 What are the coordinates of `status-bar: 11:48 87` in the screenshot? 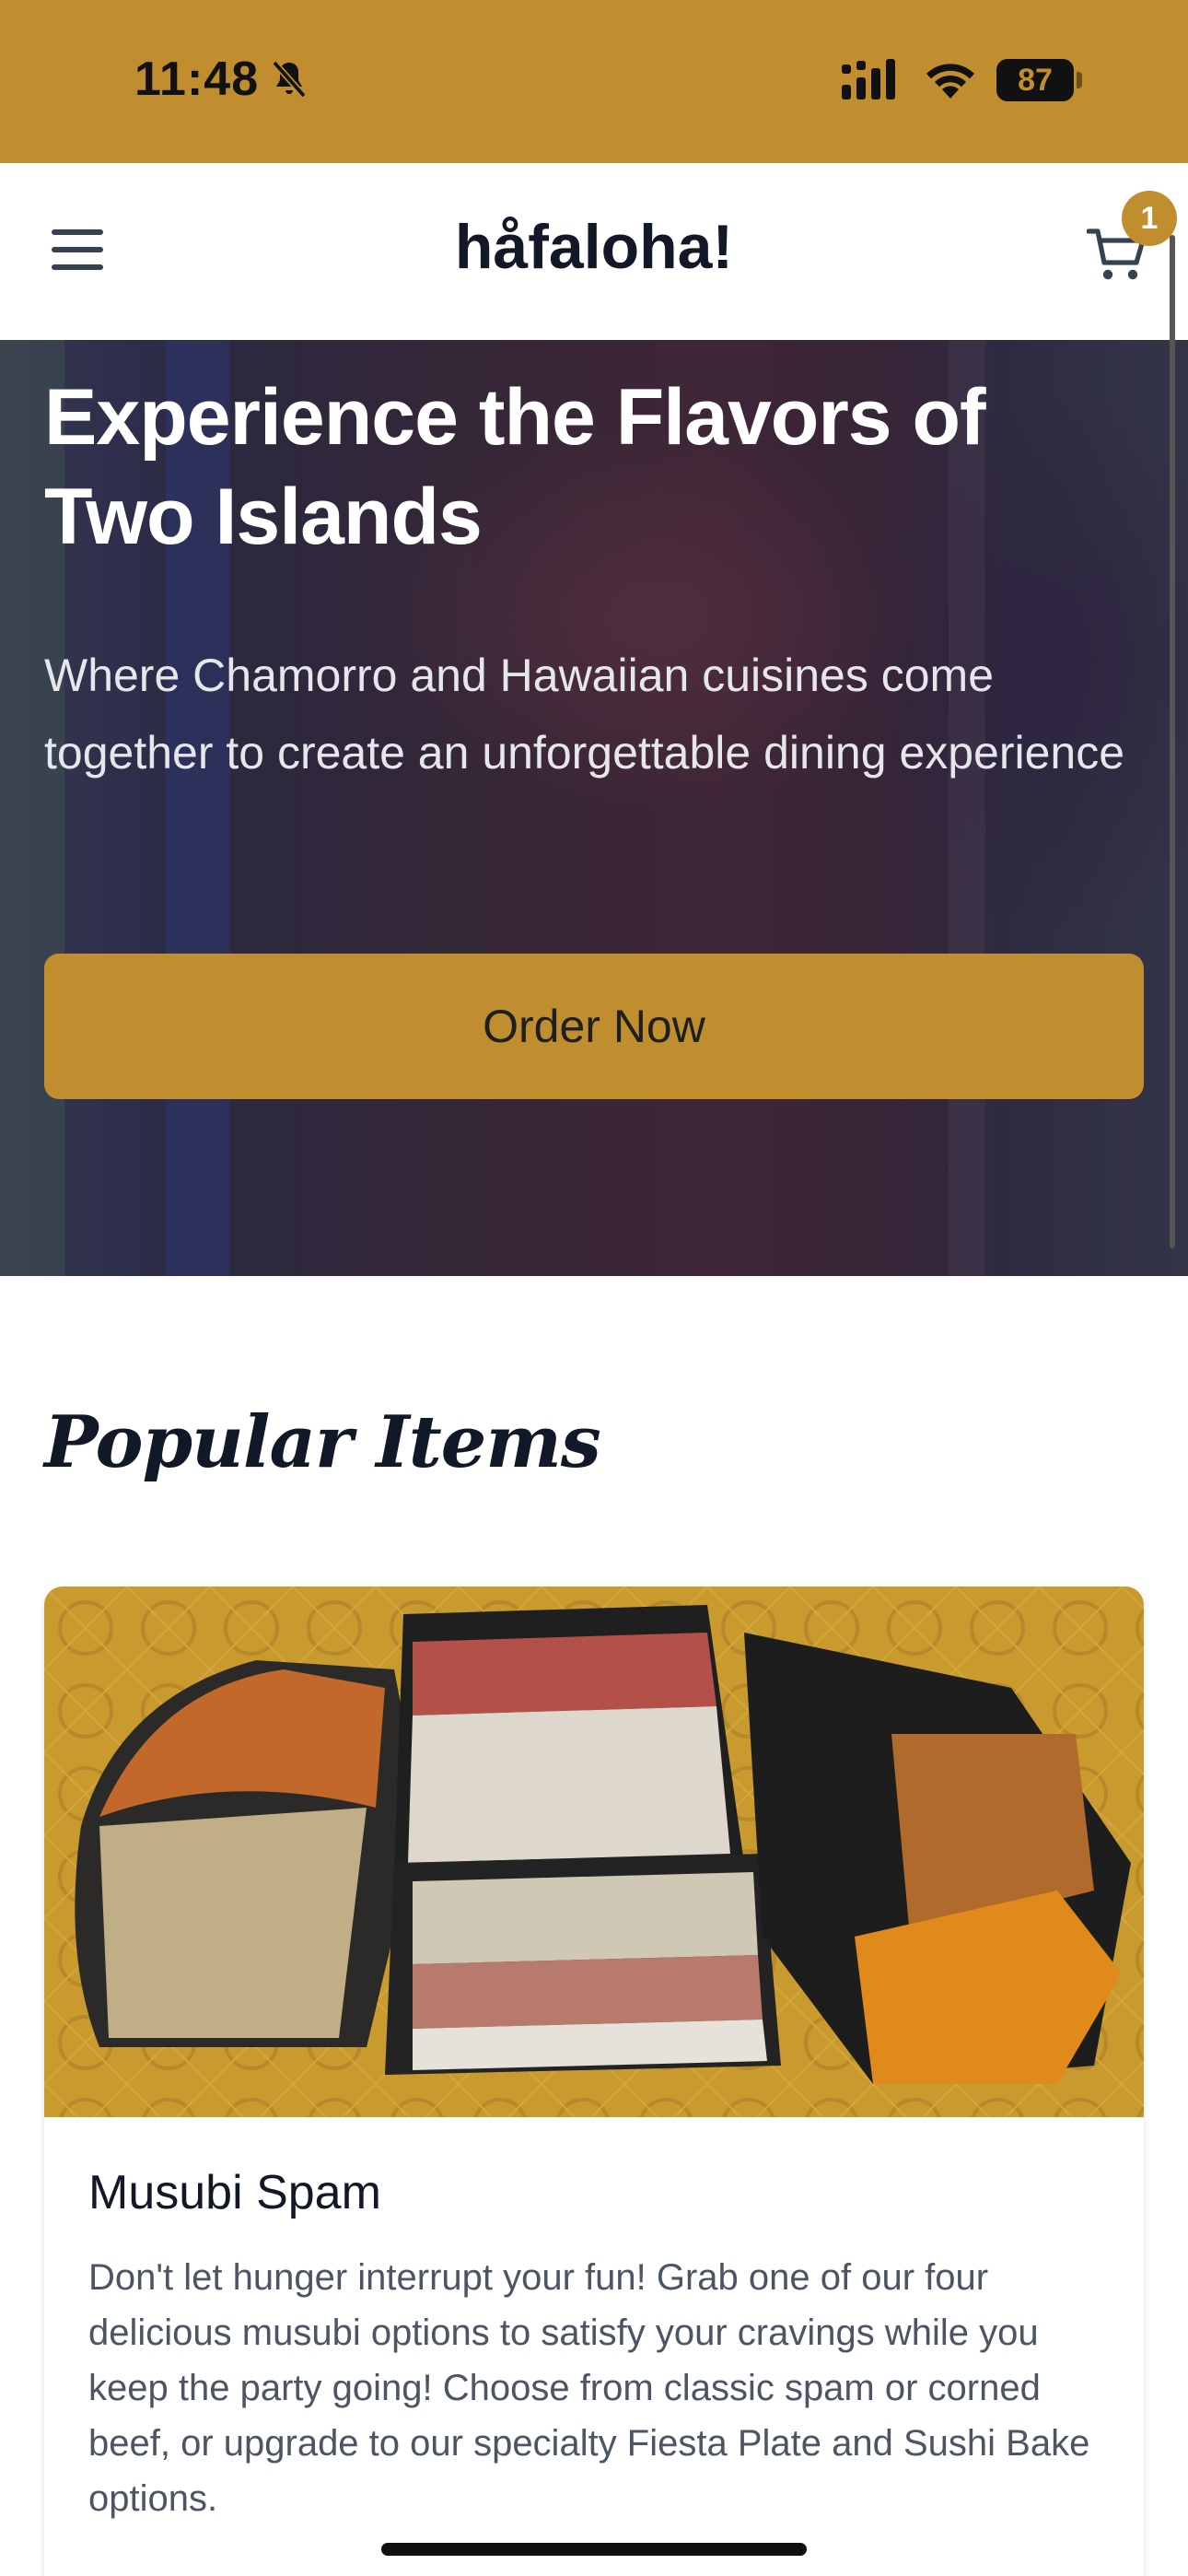 It's located at (594, 81).